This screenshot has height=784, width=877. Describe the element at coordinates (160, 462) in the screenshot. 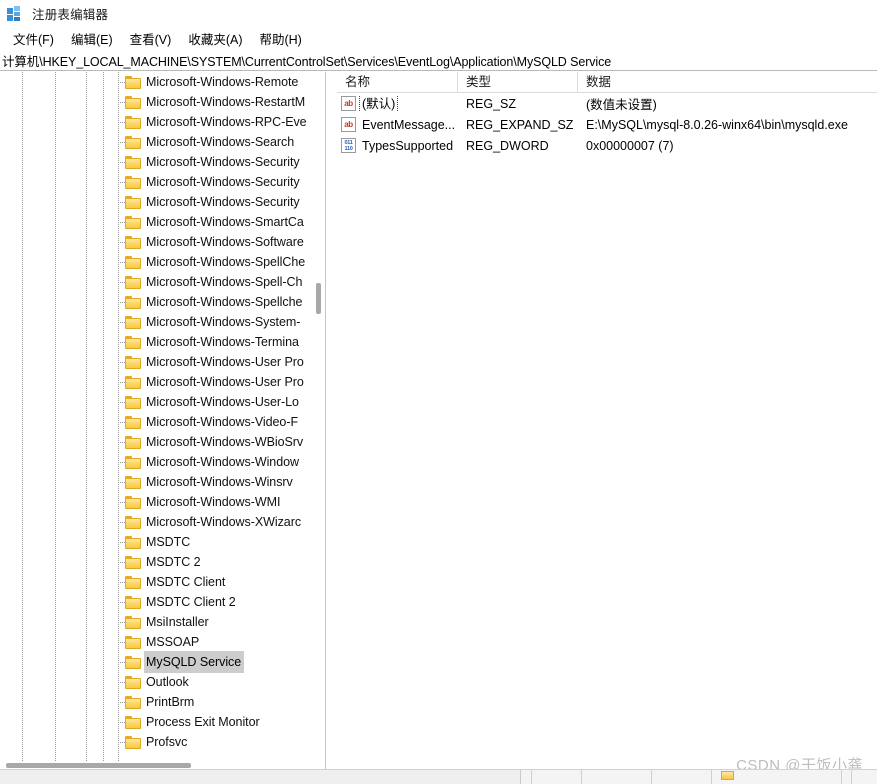

I see `tree-item-microsoft-windows-window: Microsoft-Windows-Window` at that location.